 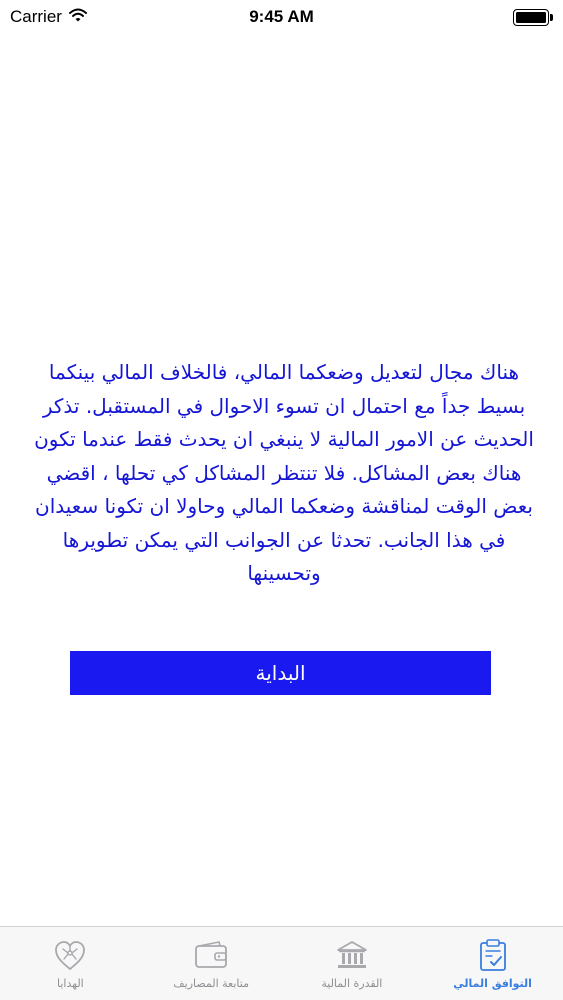 What do you see at coordinates (492, 983) in the screenshot?
I see `tab-label: التوافق المالي` at bounding box center [492, 983].